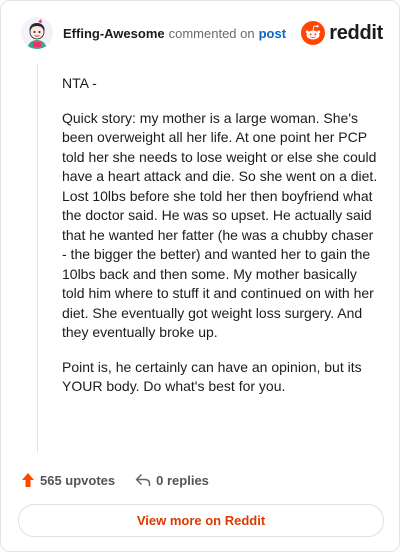 The image size is (400, 552). I want to click on upvote-count: 565 upvotes, so click(78, 480).